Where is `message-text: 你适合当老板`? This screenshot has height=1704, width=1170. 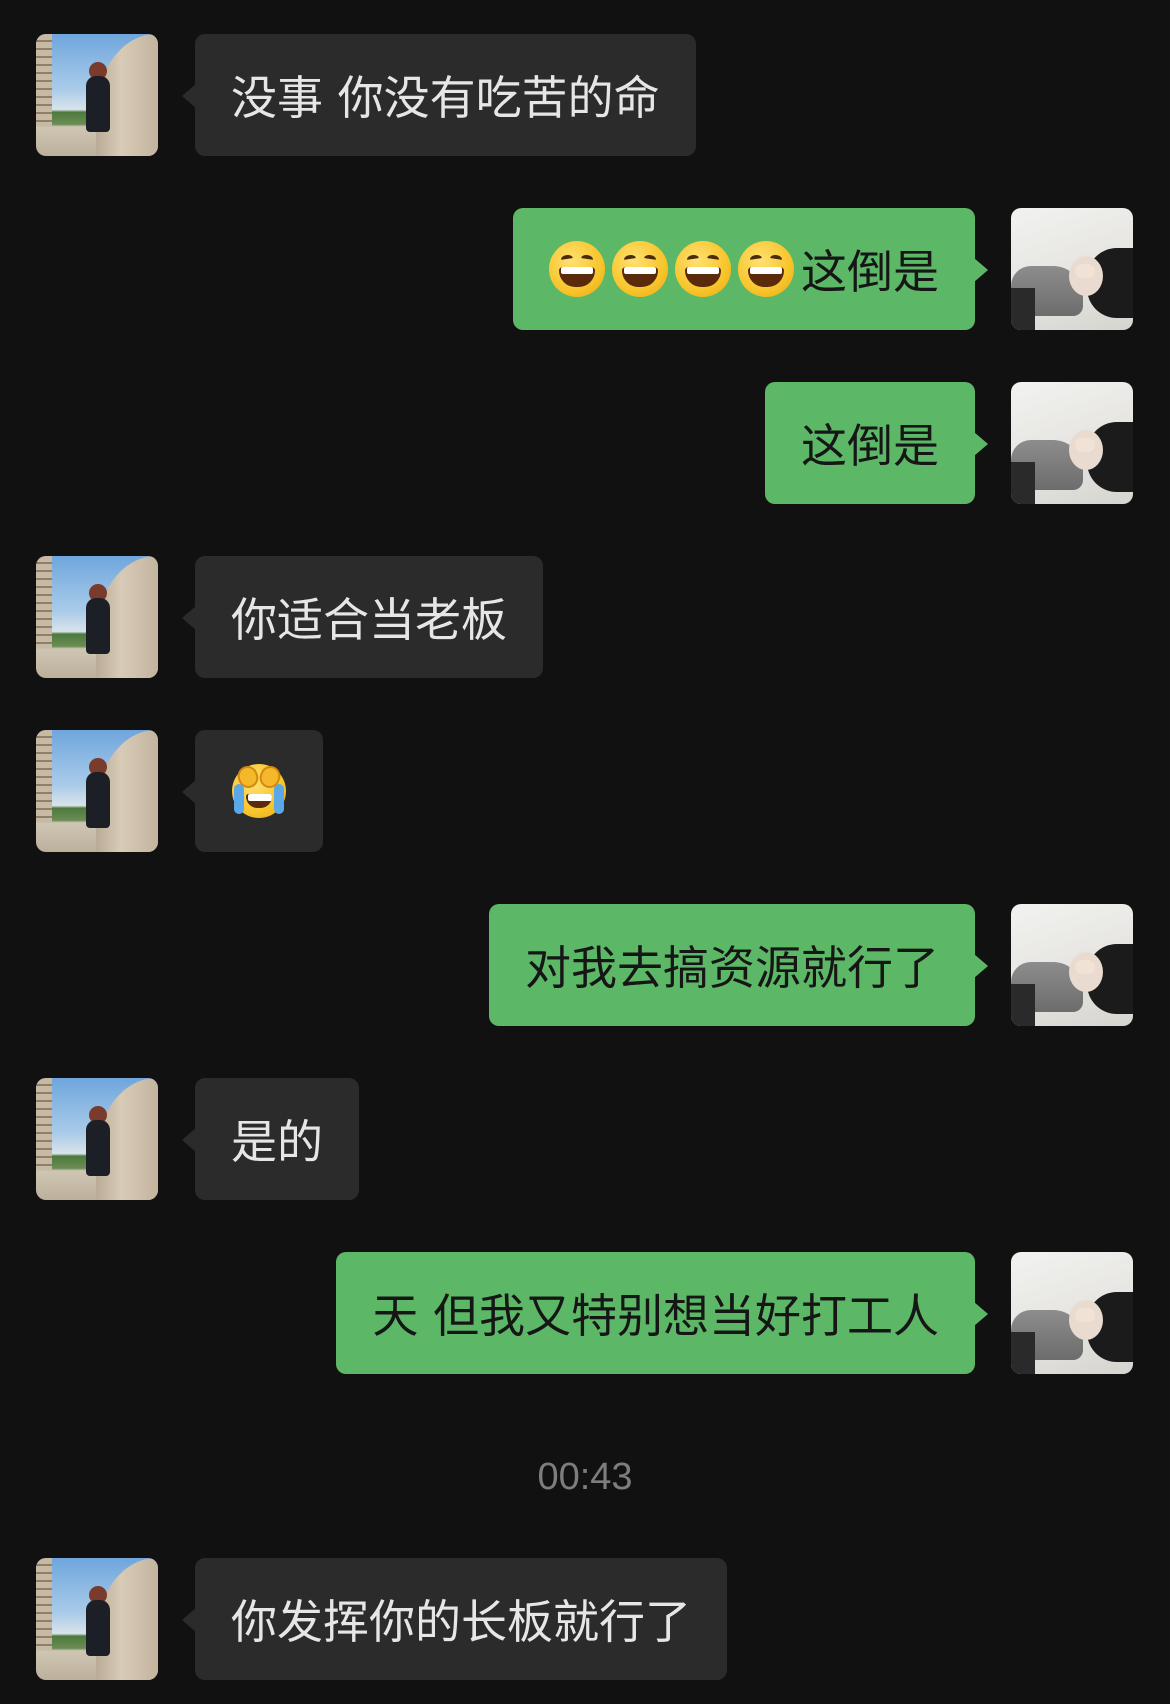 message-text: 你适合当老板 is located at coordinates (369, 620).